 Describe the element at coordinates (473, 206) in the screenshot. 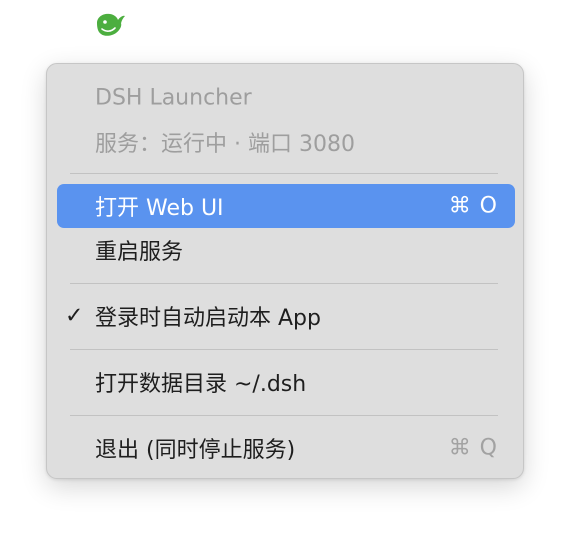

I see `open-web-ui-shortcut: ⌘ O` at that location.